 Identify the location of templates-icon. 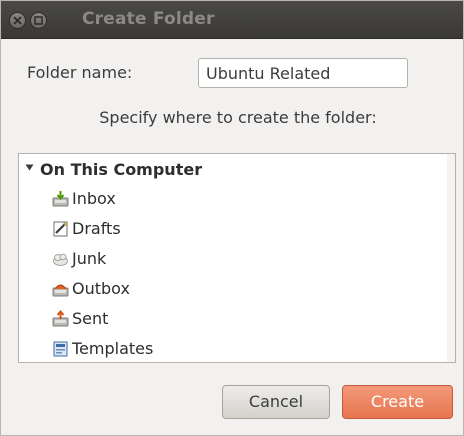
(60, 349).